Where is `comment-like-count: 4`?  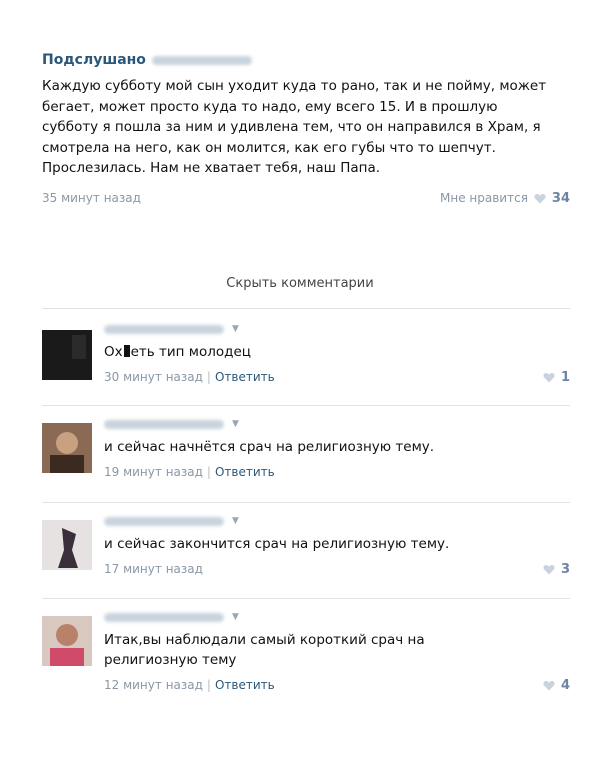 comment-like-count: 4 is located at coordinates (565, 685).